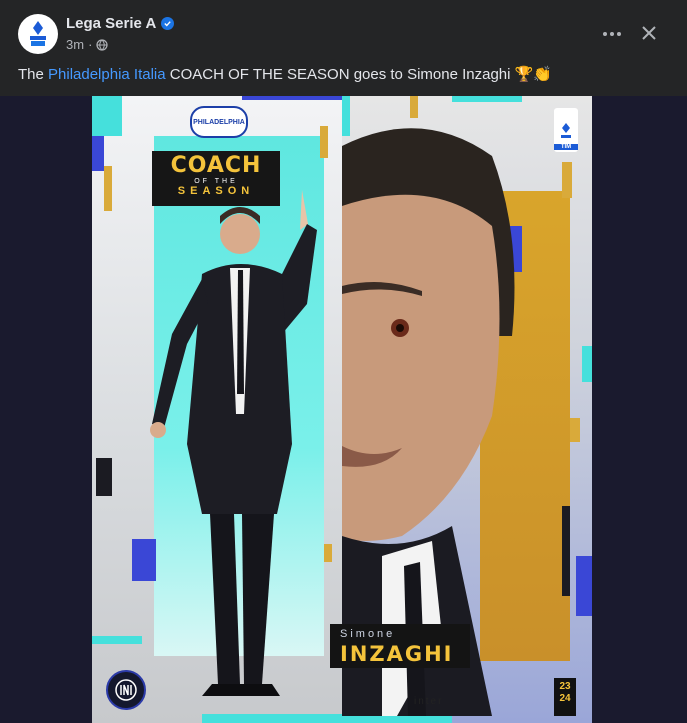  I want to click on serie-a-tim-tag: TIM, so click(566, 130).